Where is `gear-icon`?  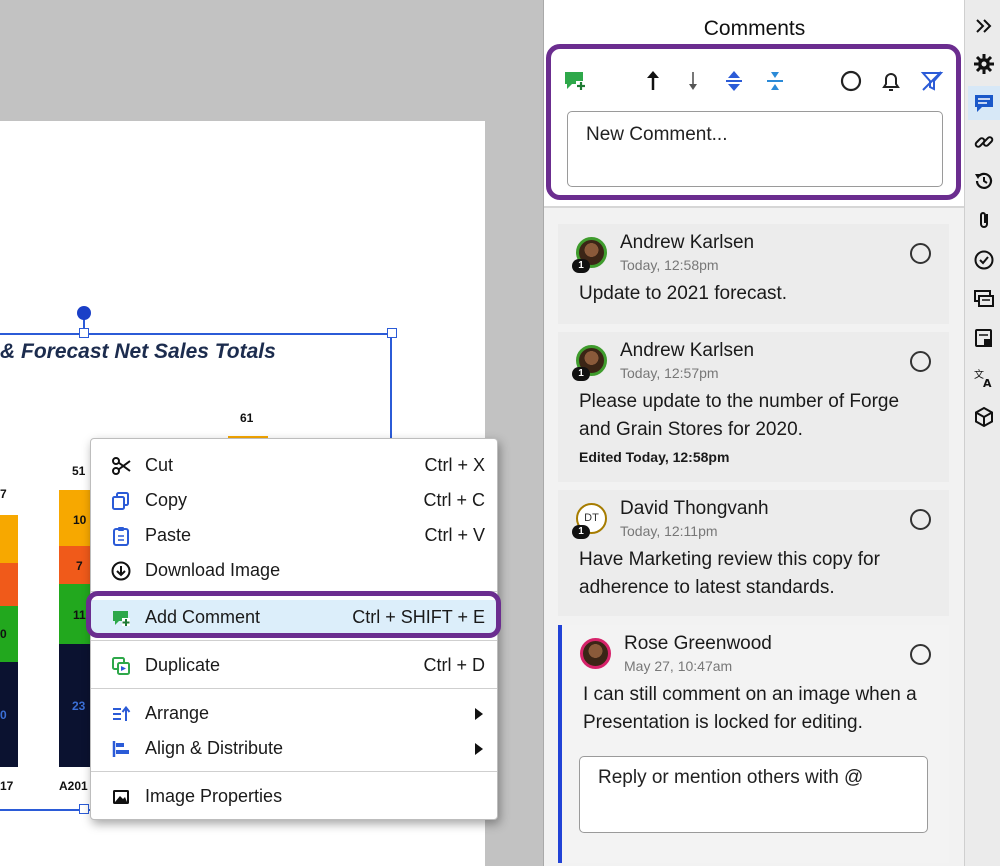
gear-icon is located at coordinates (984, 64).